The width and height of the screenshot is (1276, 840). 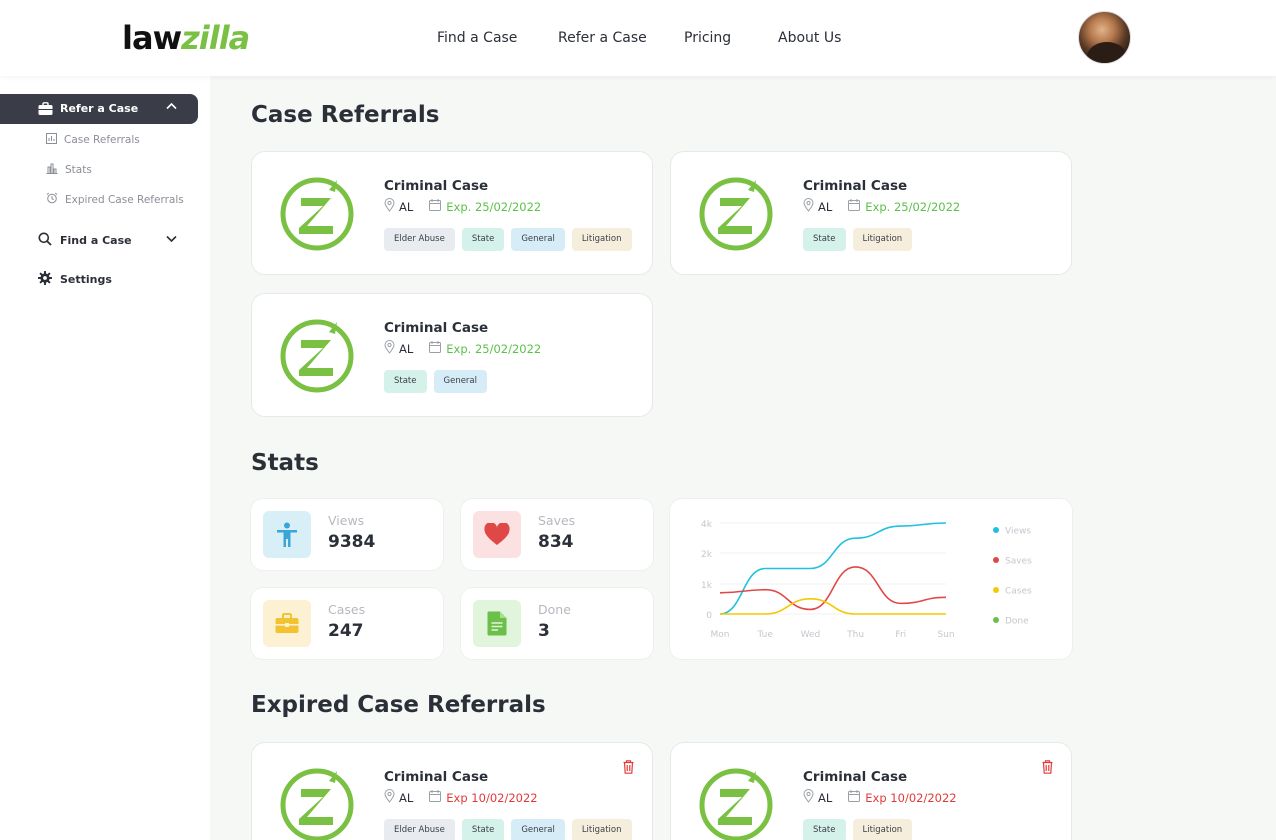 I want to click on sidebar-item-label: Refer a Case, so click(x=99, y=108).